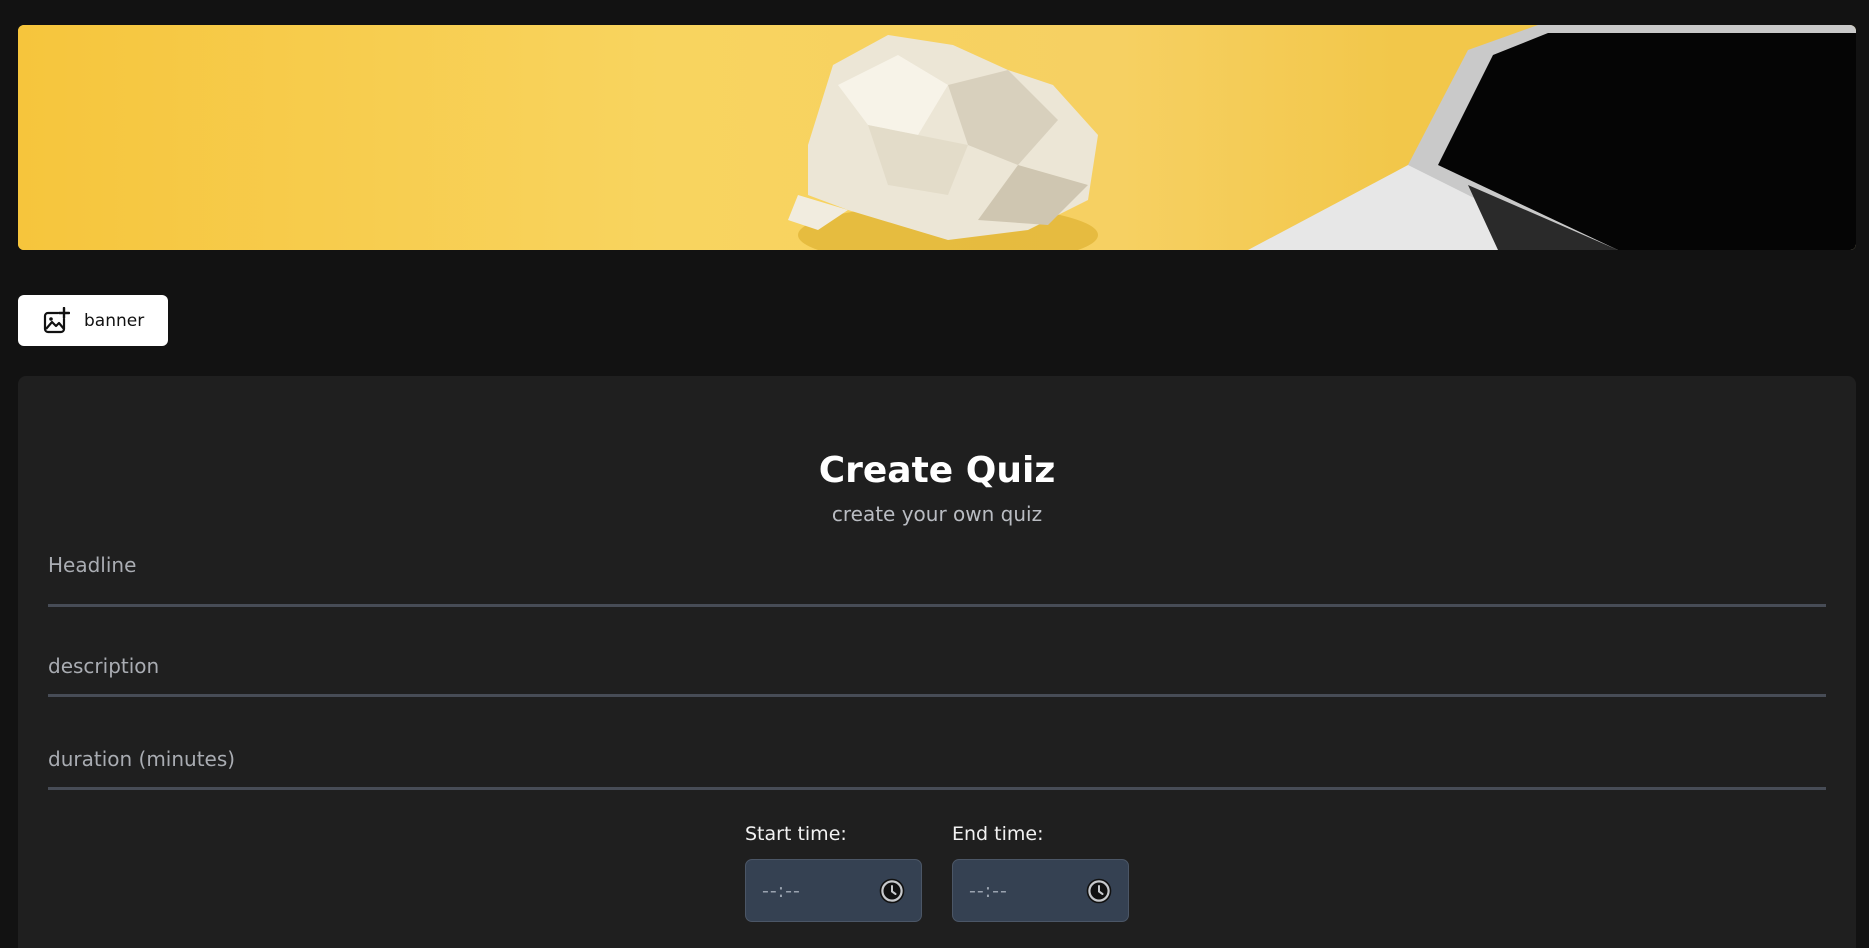 This screenshot has height=948, width=1869. What do you see at coordinates (781, 890) in the screenshot?
I see `start-time-value: --:--` at bounding box center [781, 890].